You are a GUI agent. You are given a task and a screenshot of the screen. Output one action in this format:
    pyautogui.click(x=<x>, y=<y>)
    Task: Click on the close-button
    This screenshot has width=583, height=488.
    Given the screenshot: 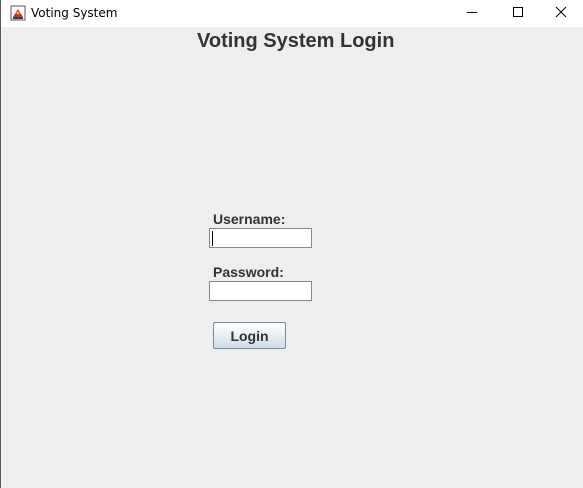 What is the action you would take?
    pyautogui.click(x=560, y=13)
    